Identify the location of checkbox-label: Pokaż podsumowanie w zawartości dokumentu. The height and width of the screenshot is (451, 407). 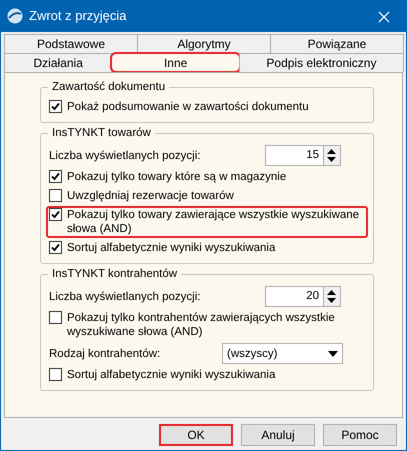
(188, 107).